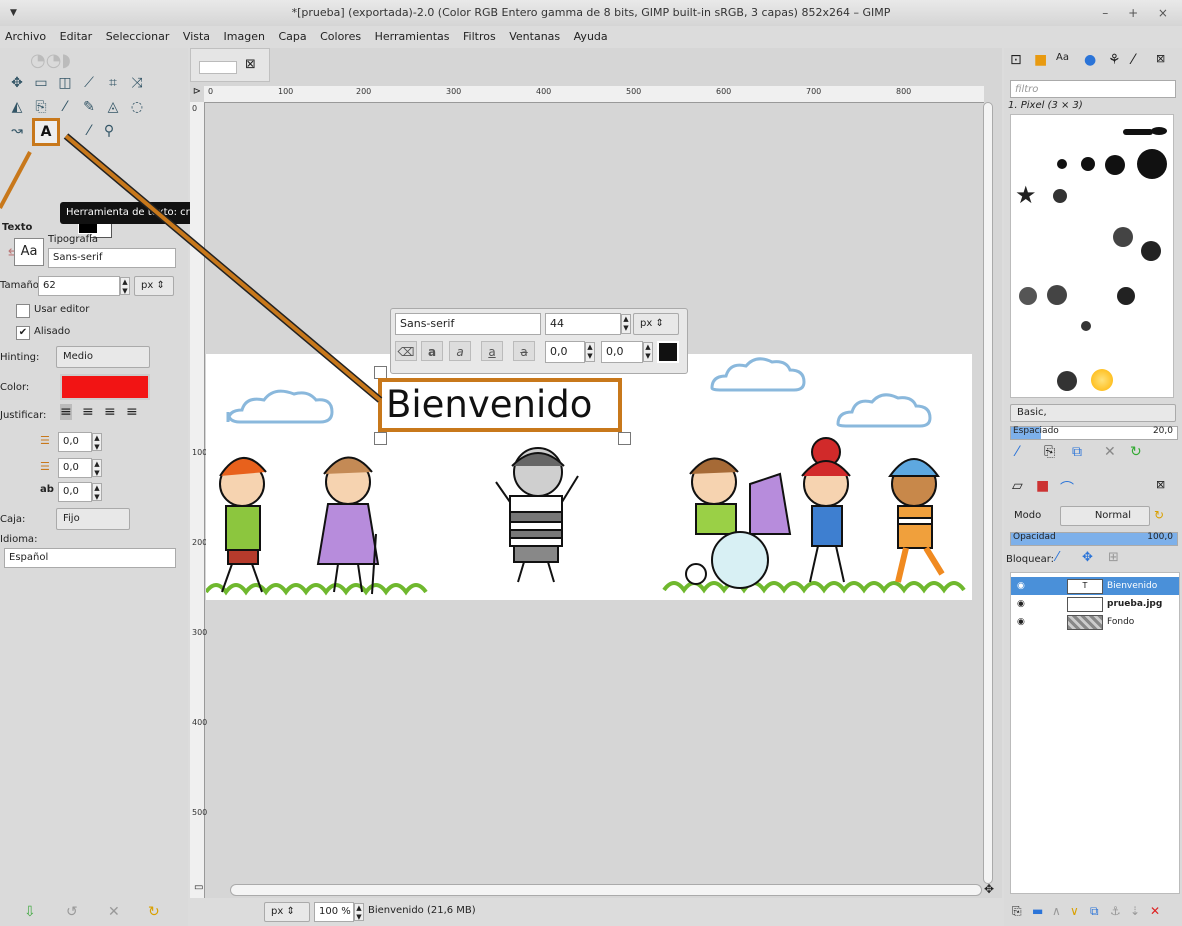  I want to click on align-tool-icon: ◫, so click(65, 83).